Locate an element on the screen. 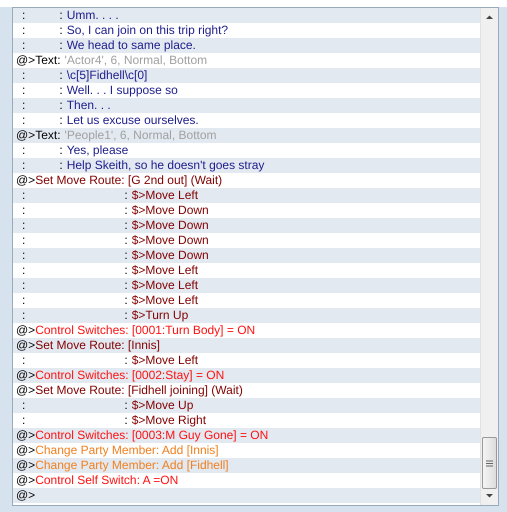 This screenshot has height=512, width=507. event-command-row: : : Help Skeith, so he doesn't goes stray is located at coordinates (246, 165).